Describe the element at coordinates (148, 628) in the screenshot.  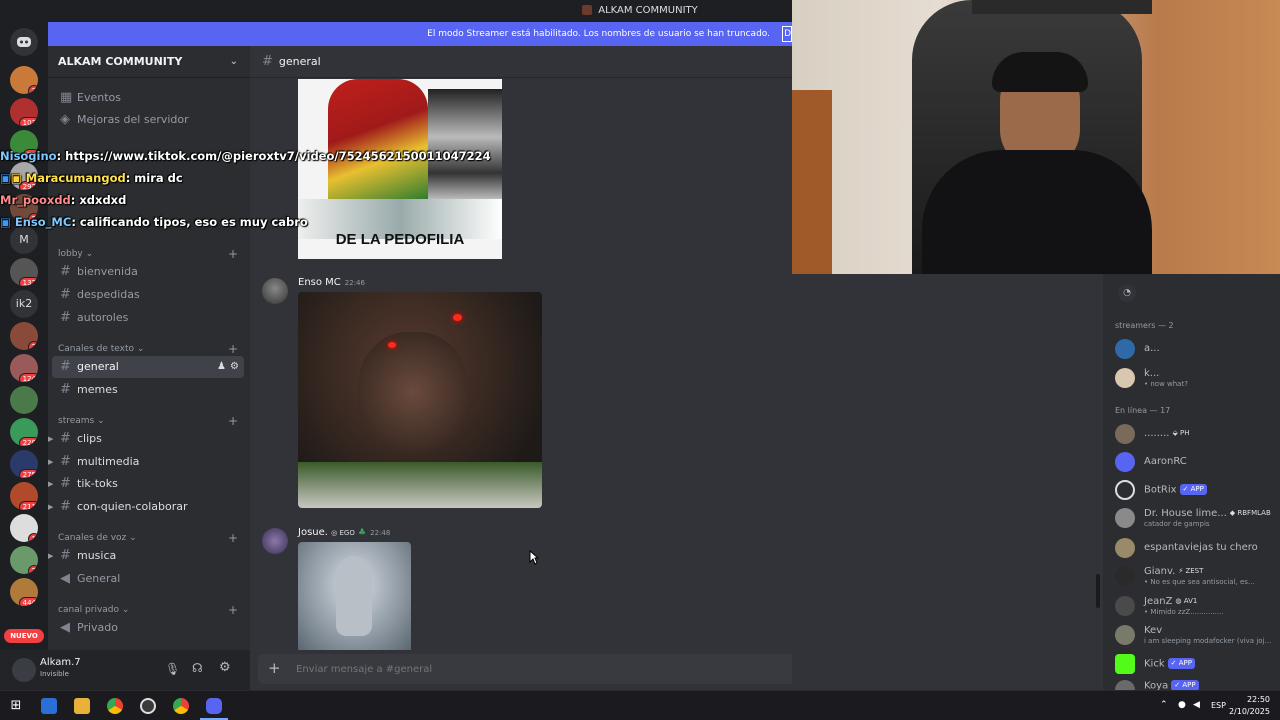
I see `voice-channel-privado: ◀ Privado` at that location.